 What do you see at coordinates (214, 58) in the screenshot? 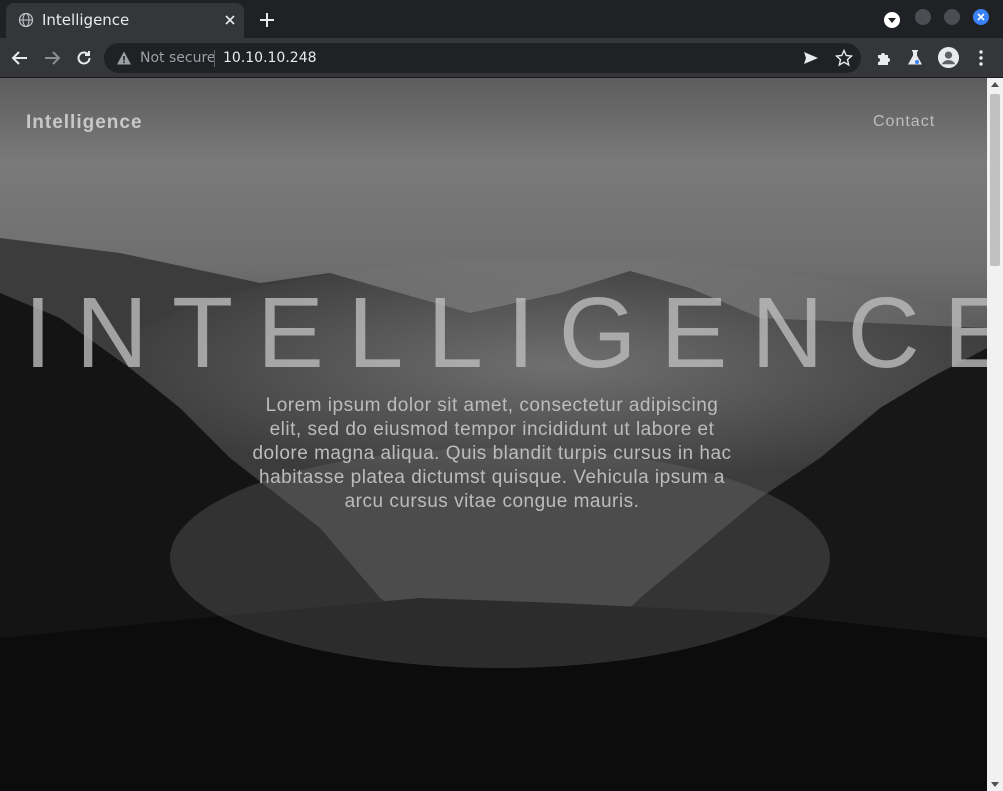
I see `address-separator` at bounding box center [214, 58].